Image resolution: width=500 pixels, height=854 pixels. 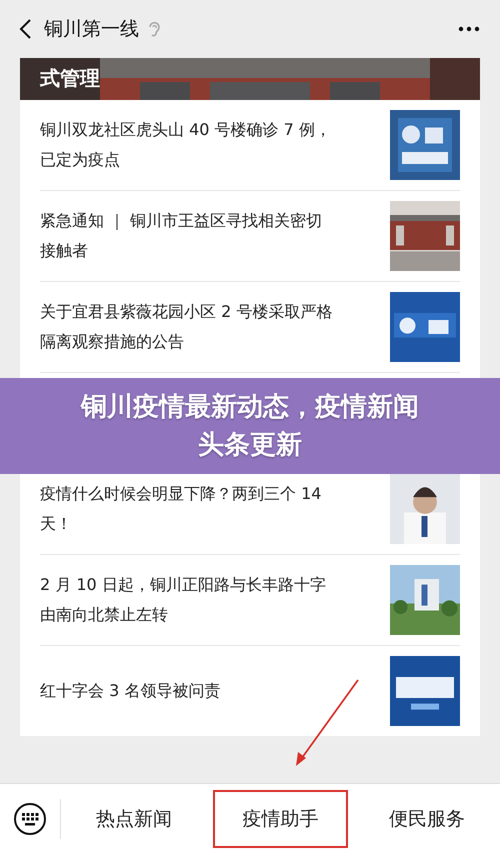 What do you see at coordinates (209, 691) in the screenshot?
I see `article-title-line: 红十字会 3 名领导被问责` at bounding box center [209, 691].